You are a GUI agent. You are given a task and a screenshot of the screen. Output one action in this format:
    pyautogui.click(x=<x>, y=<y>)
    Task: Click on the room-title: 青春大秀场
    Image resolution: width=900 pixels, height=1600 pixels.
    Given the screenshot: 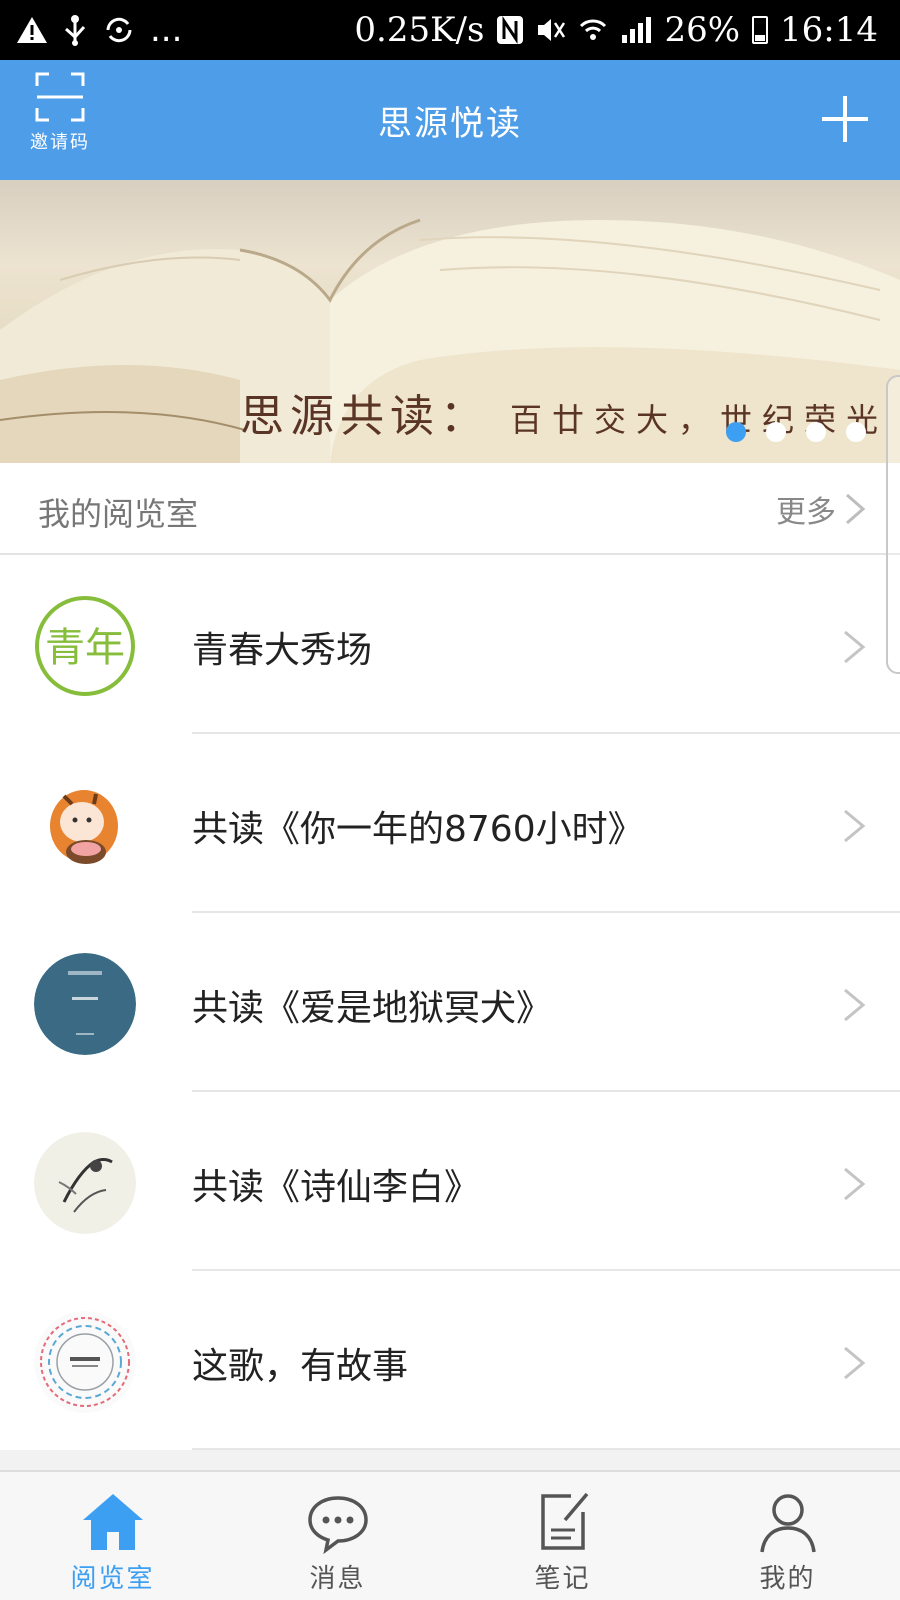 What is the action you would take?
    pyautogui.click(x=282, y=650)
    